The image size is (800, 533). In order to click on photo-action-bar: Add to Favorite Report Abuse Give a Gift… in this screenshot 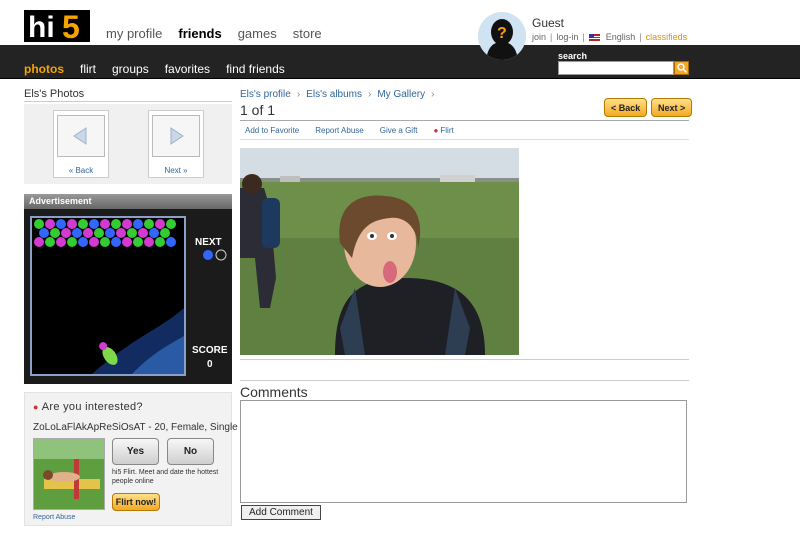, I will do `click(464, 130)`.